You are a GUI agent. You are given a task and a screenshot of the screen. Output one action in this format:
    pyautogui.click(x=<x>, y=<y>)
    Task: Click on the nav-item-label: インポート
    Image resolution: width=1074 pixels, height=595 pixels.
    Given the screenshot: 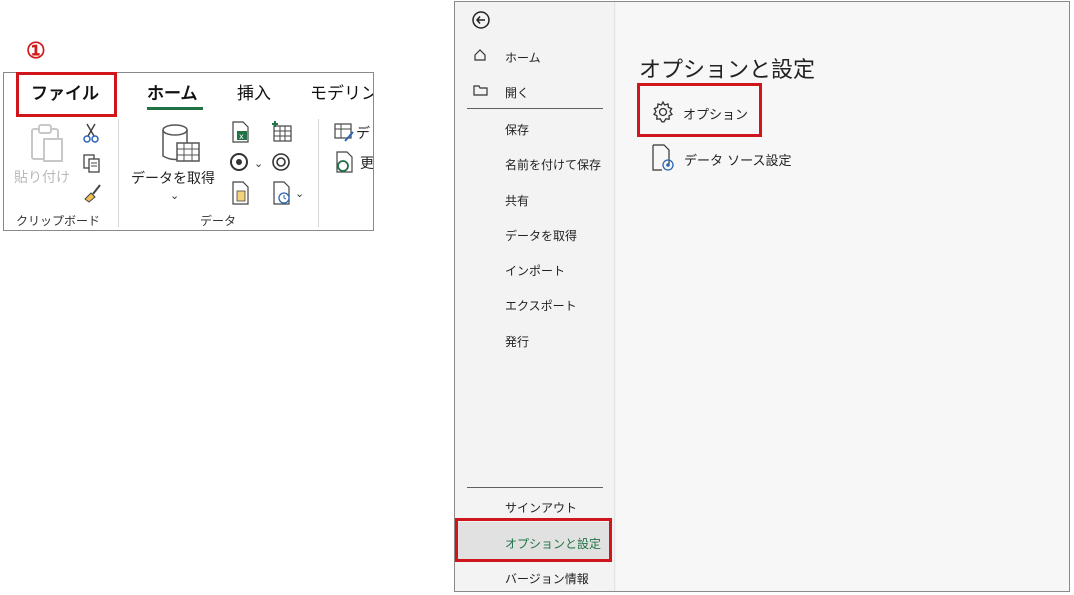 What is the action you would take?
    pyautogui.click(x=535, y=271)
    